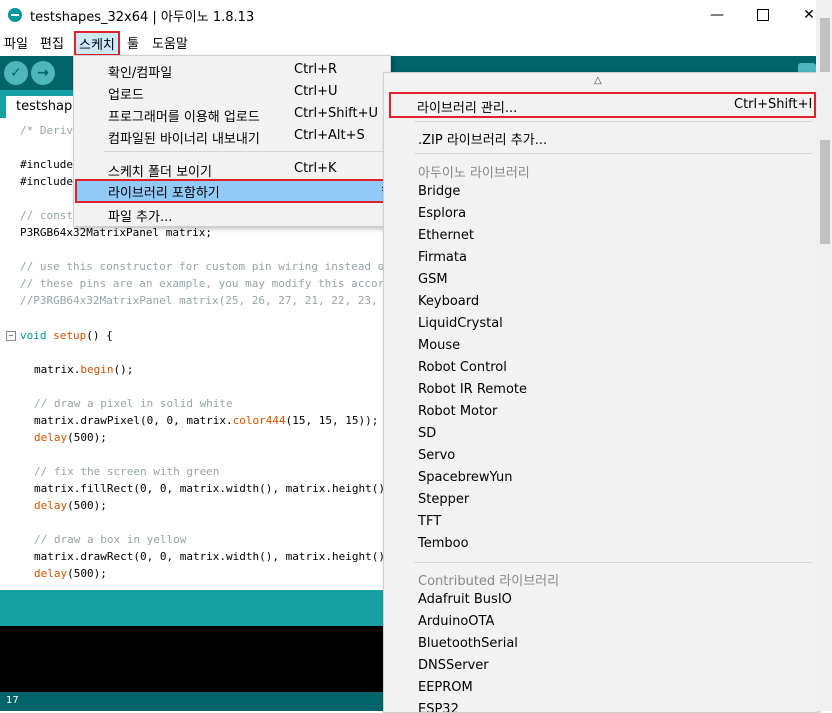 The image size is (832, 713). Describe the element at coordinates (446, 235) in the screenshot. I see `library-item: Ethernet` at that location.